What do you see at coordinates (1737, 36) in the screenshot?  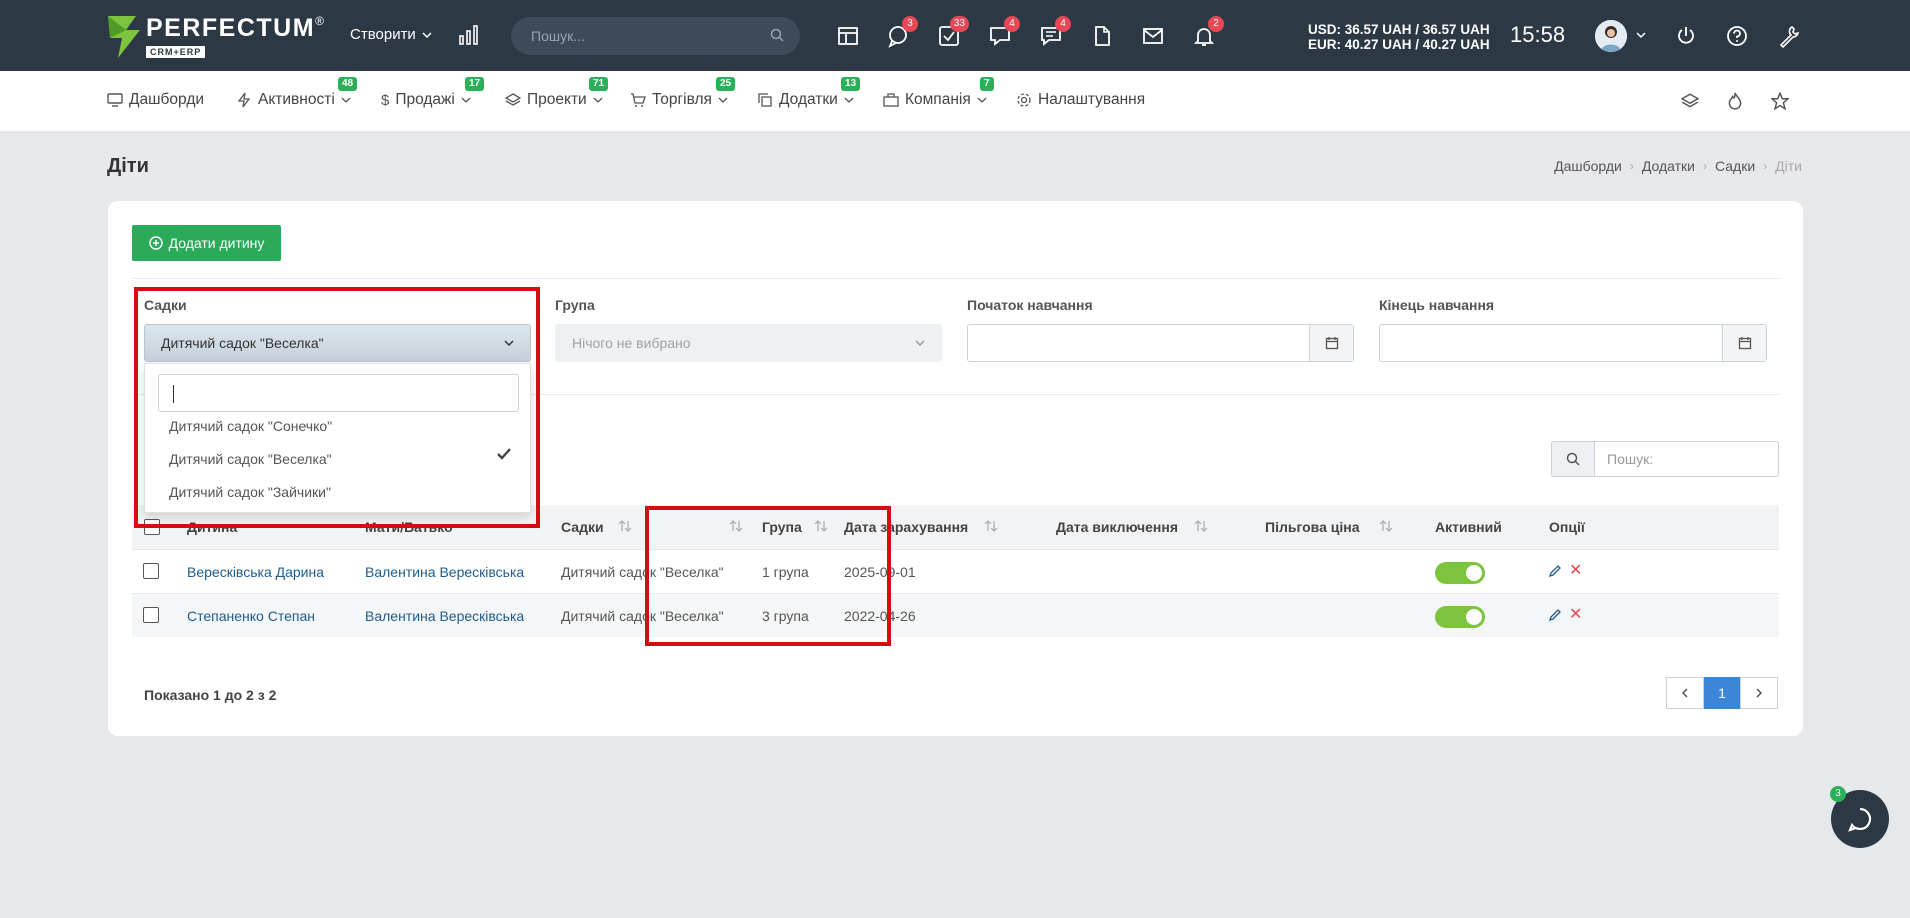 I see `help-icon` at bounding box center [1737, 36].